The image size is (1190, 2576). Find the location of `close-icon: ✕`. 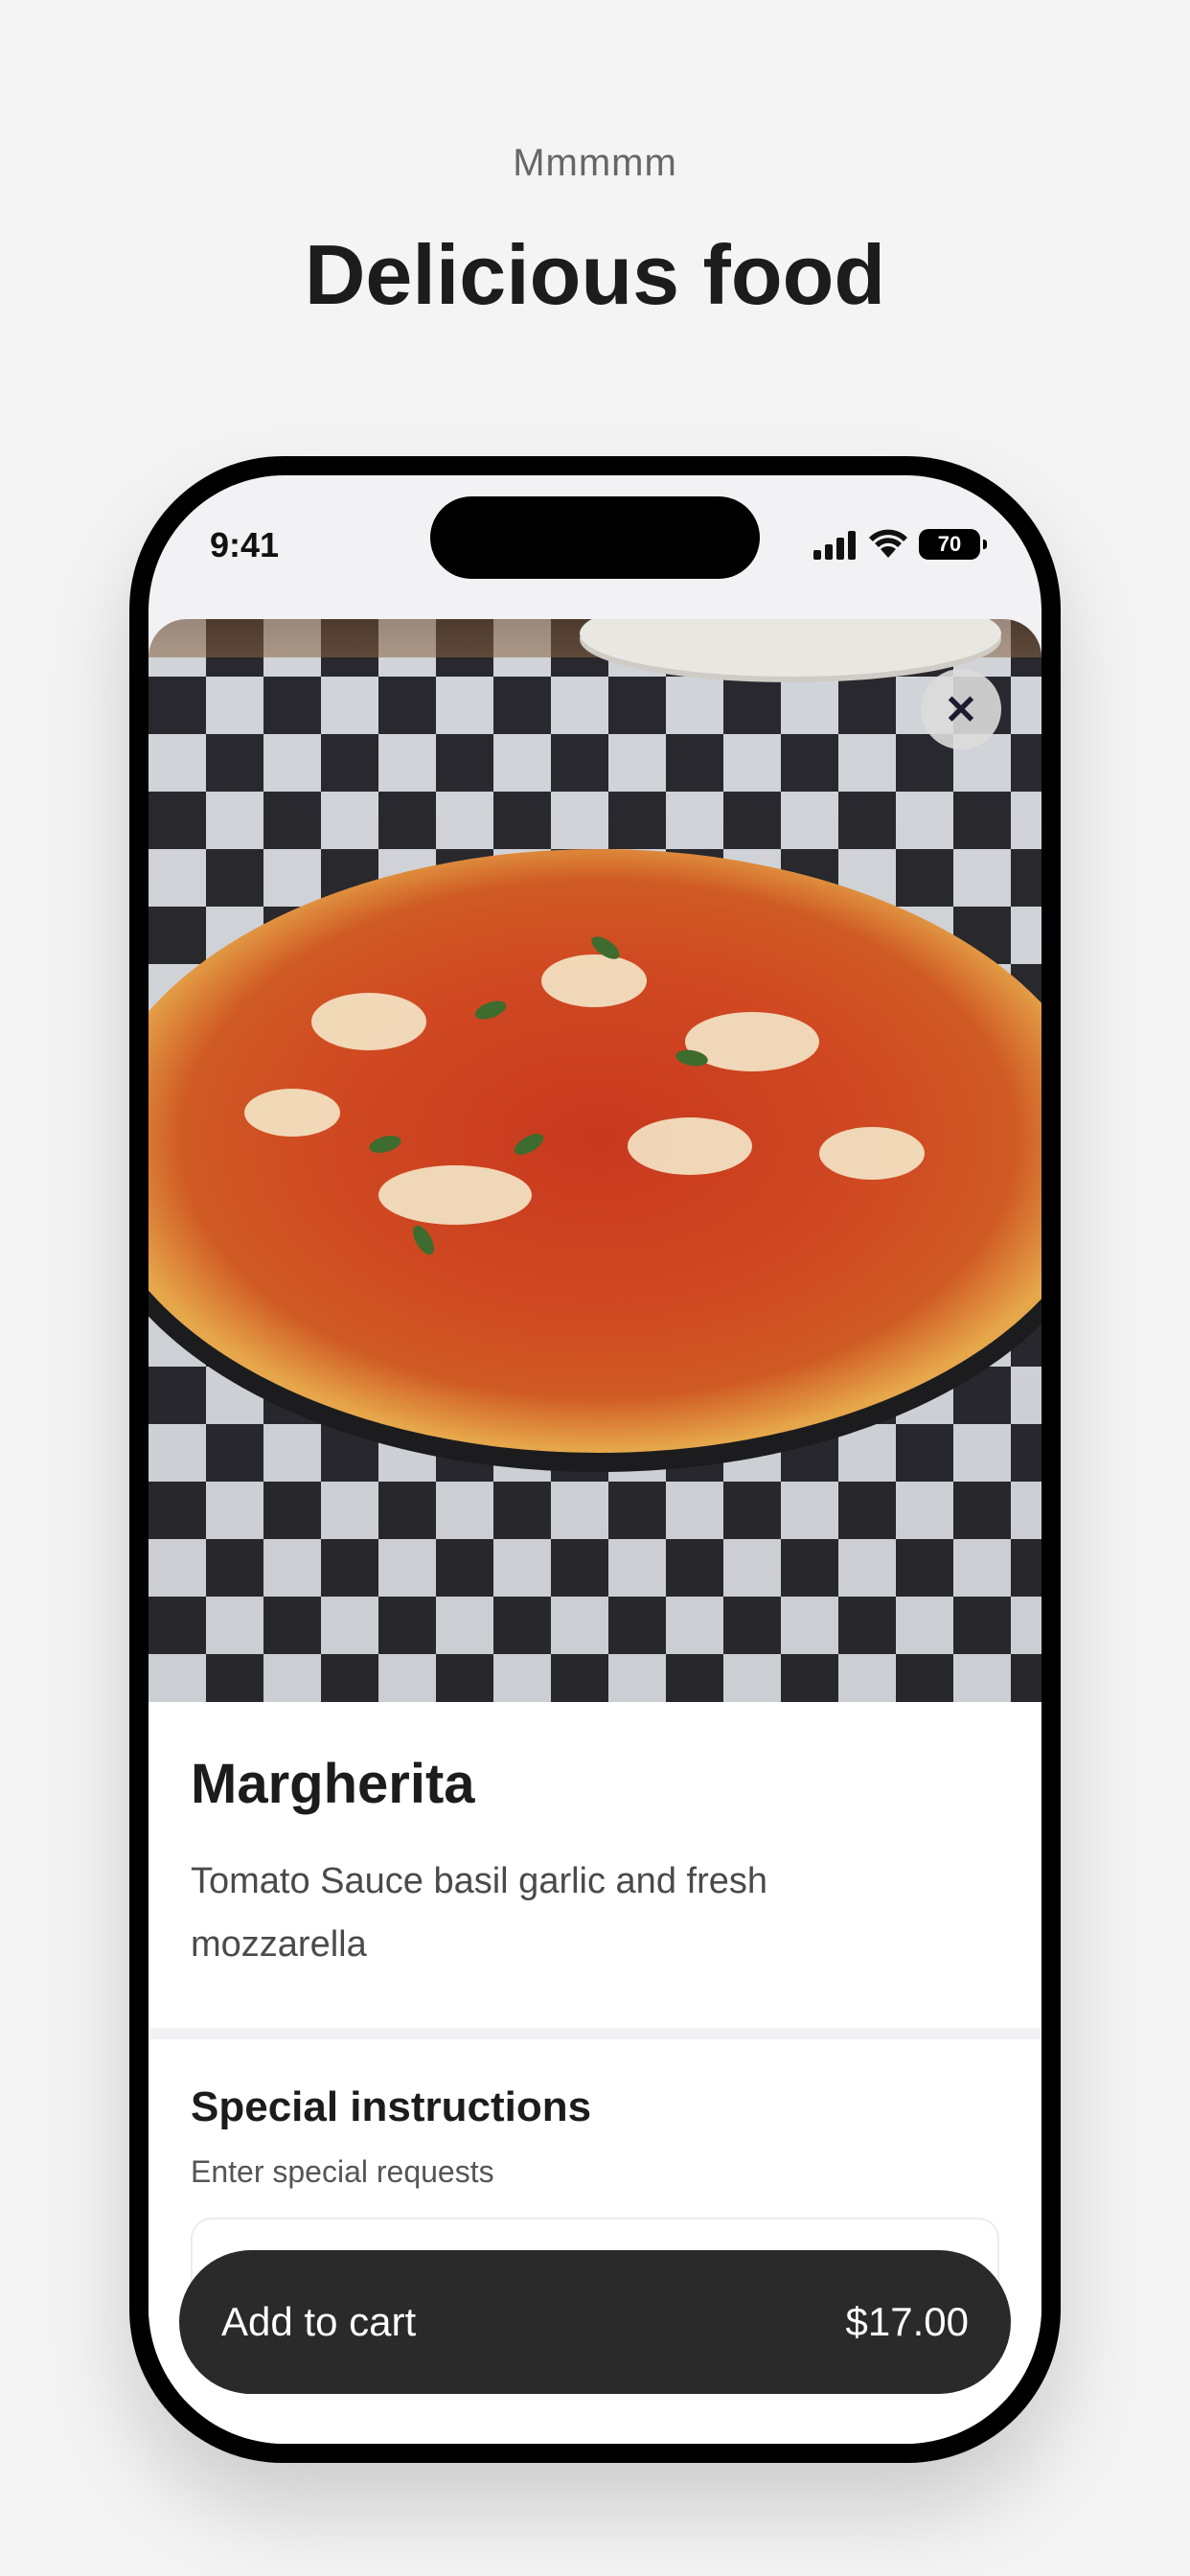

close-icon: ✕ is located at coordinates (961, 709).